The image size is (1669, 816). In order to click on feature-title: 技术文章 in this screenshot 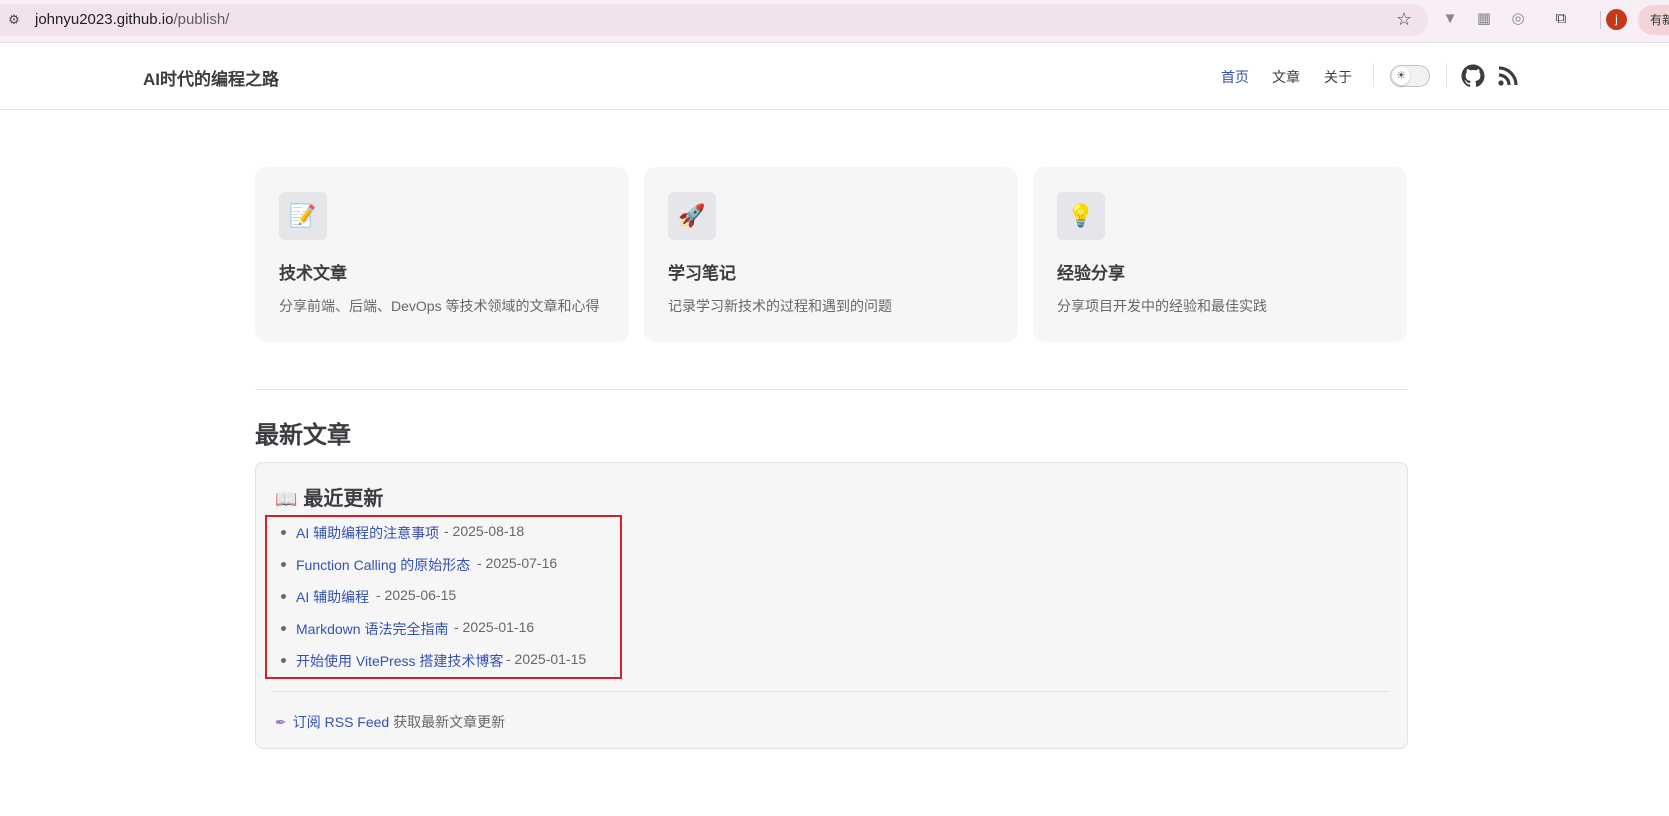, I will do `click(313, 273)`.